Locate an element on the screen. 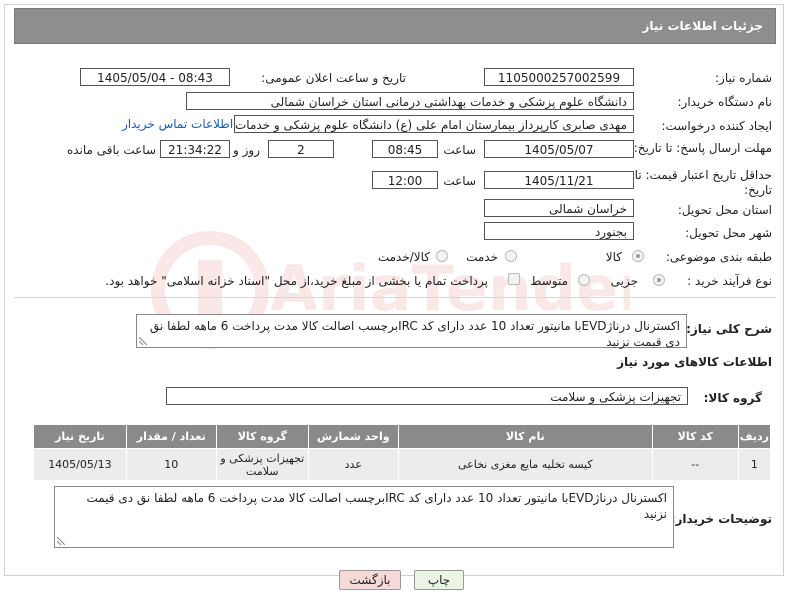 This screenshot has height=606, width=788. category-service-label: خدمت is located at coordinates (482, 257).